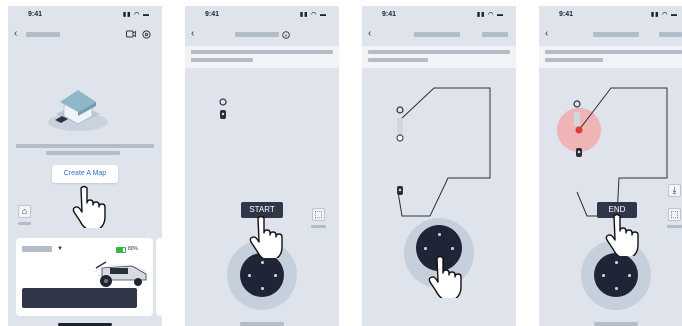 The height and width of the screenshot is (326, 682). What do you see at coordinates (24, 223) in the screenshot?
I see `home-label-placeholder` at bounding box center [24, 223].